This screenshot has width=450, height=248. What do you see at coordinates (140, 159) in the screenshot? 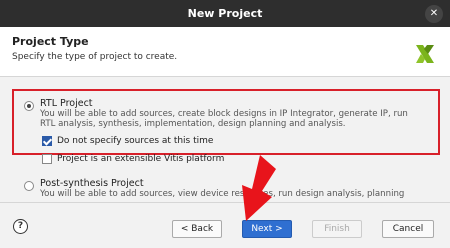
I see `vitis-platform-label: Project is an extensible Vitis platform` at bounding box center [140, 159].